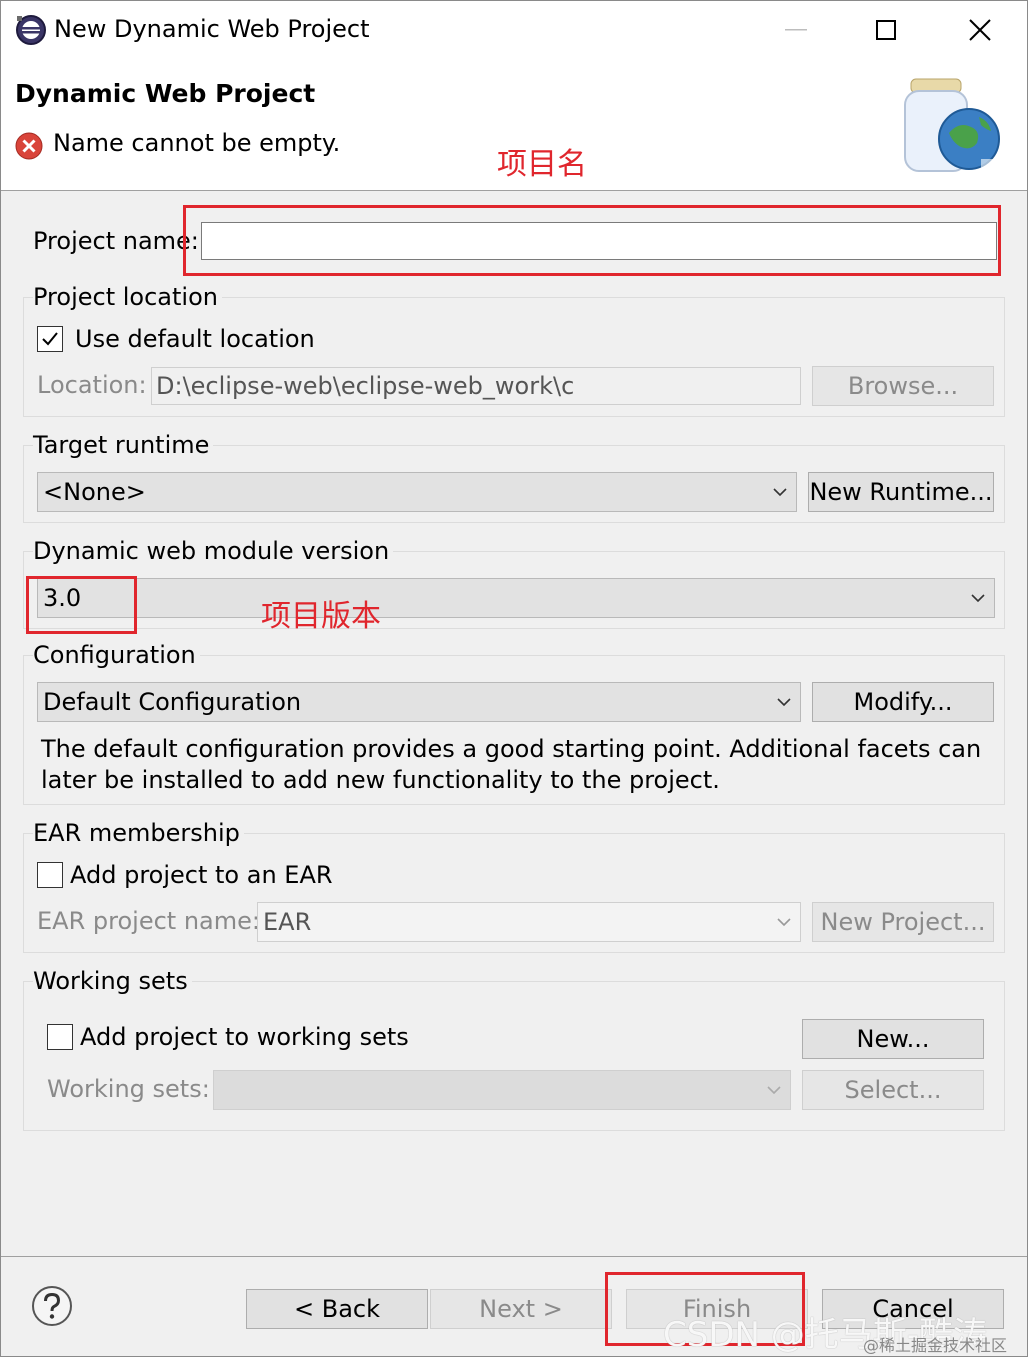  I want to click on close-icon, so click(980, 30).